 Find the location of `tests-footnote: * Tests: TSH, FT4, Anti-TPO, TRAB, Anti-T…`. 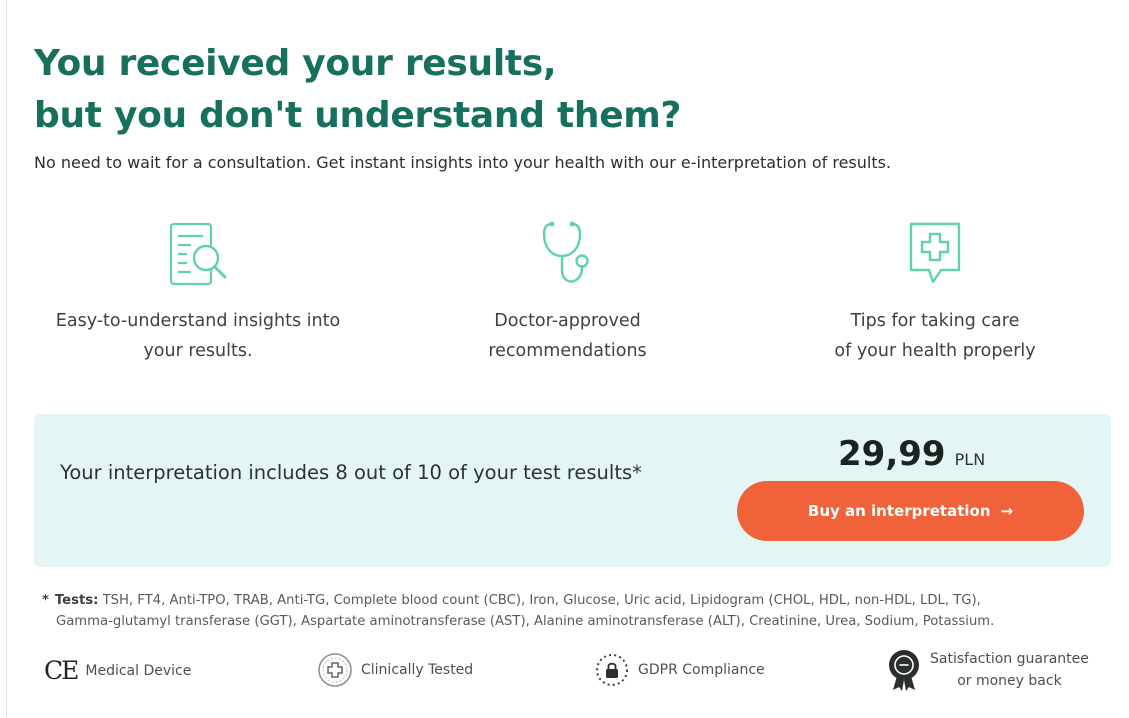

tests-footnote: * Tests: TSH, FT4, Anti-TPO, TRAB, Anti-T… is located at coordinates (577, 611).